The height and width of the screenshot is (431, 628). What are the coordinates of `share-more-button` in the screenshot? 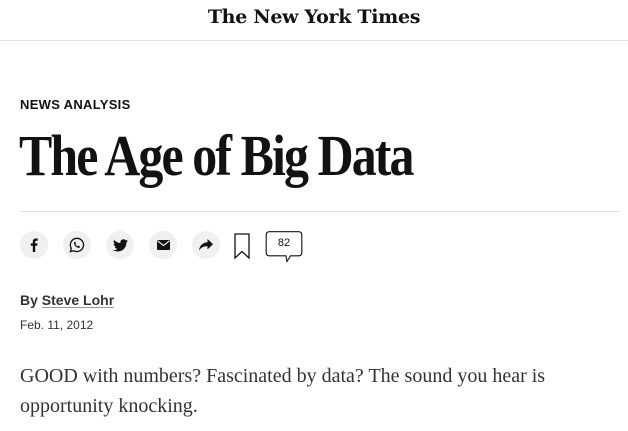 It's located at (206, 245).